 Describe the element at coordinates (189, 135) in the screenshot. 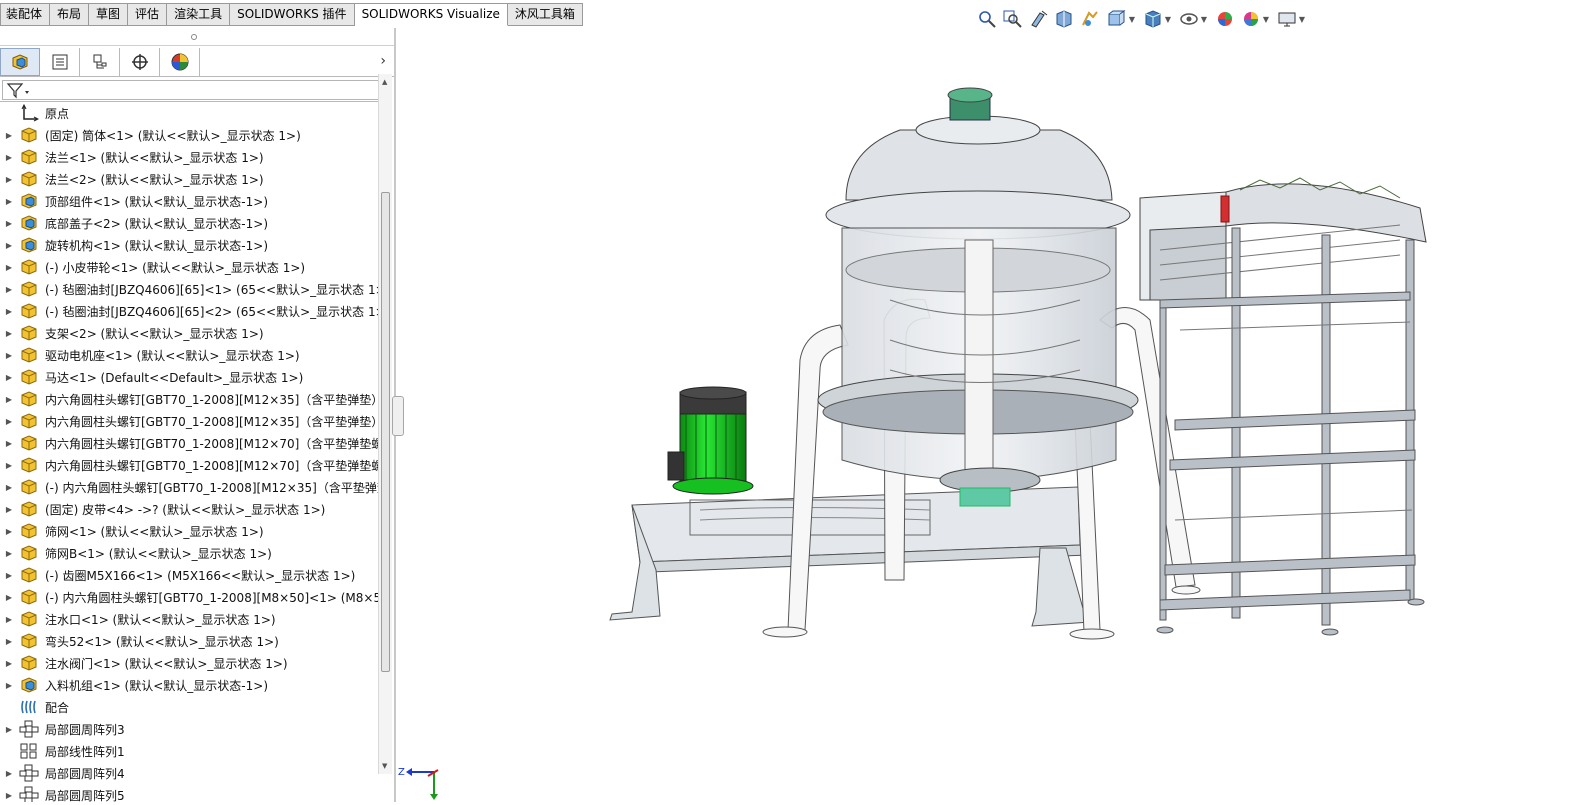

I see `tree-item: ▶ (固定) 筒体<1> (默认<<默认>_显示状态 1>)` at that location.